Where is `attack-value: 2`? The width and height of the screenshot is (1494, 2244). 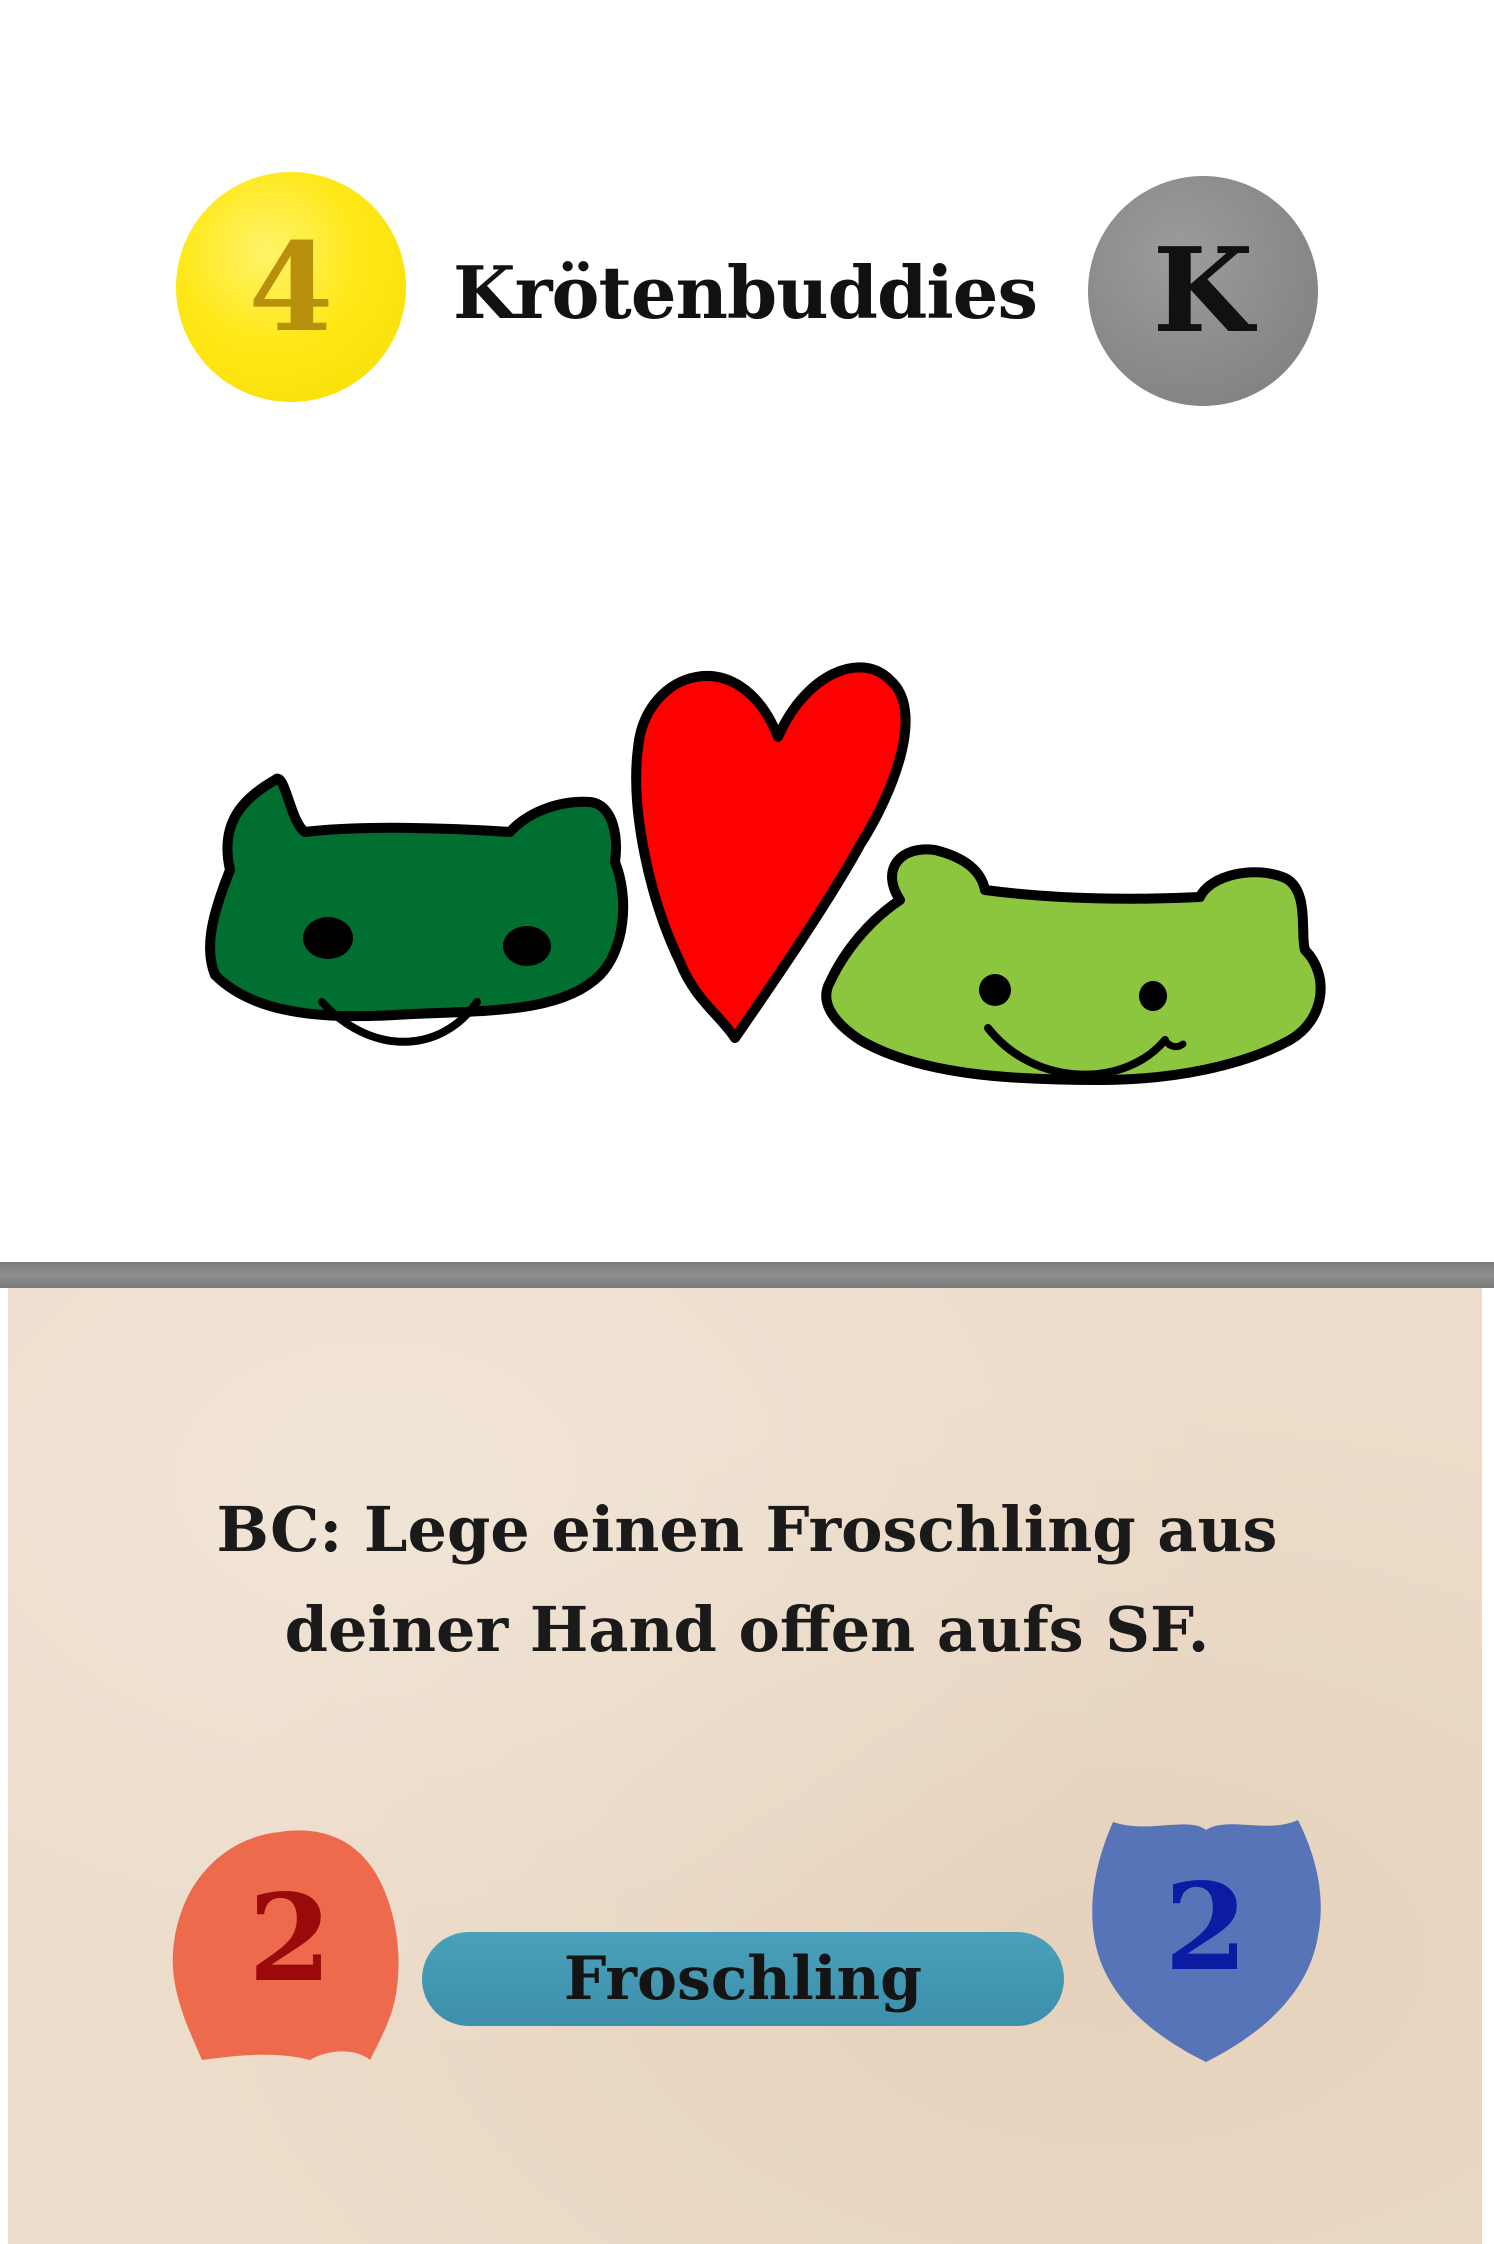 attack-value: 2 is located at coordinates (290, 1938).